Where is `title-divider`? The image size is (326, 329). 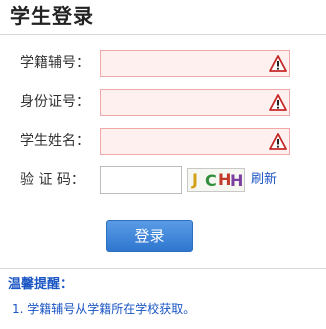
title-divider is located at coordinates (163, 34).